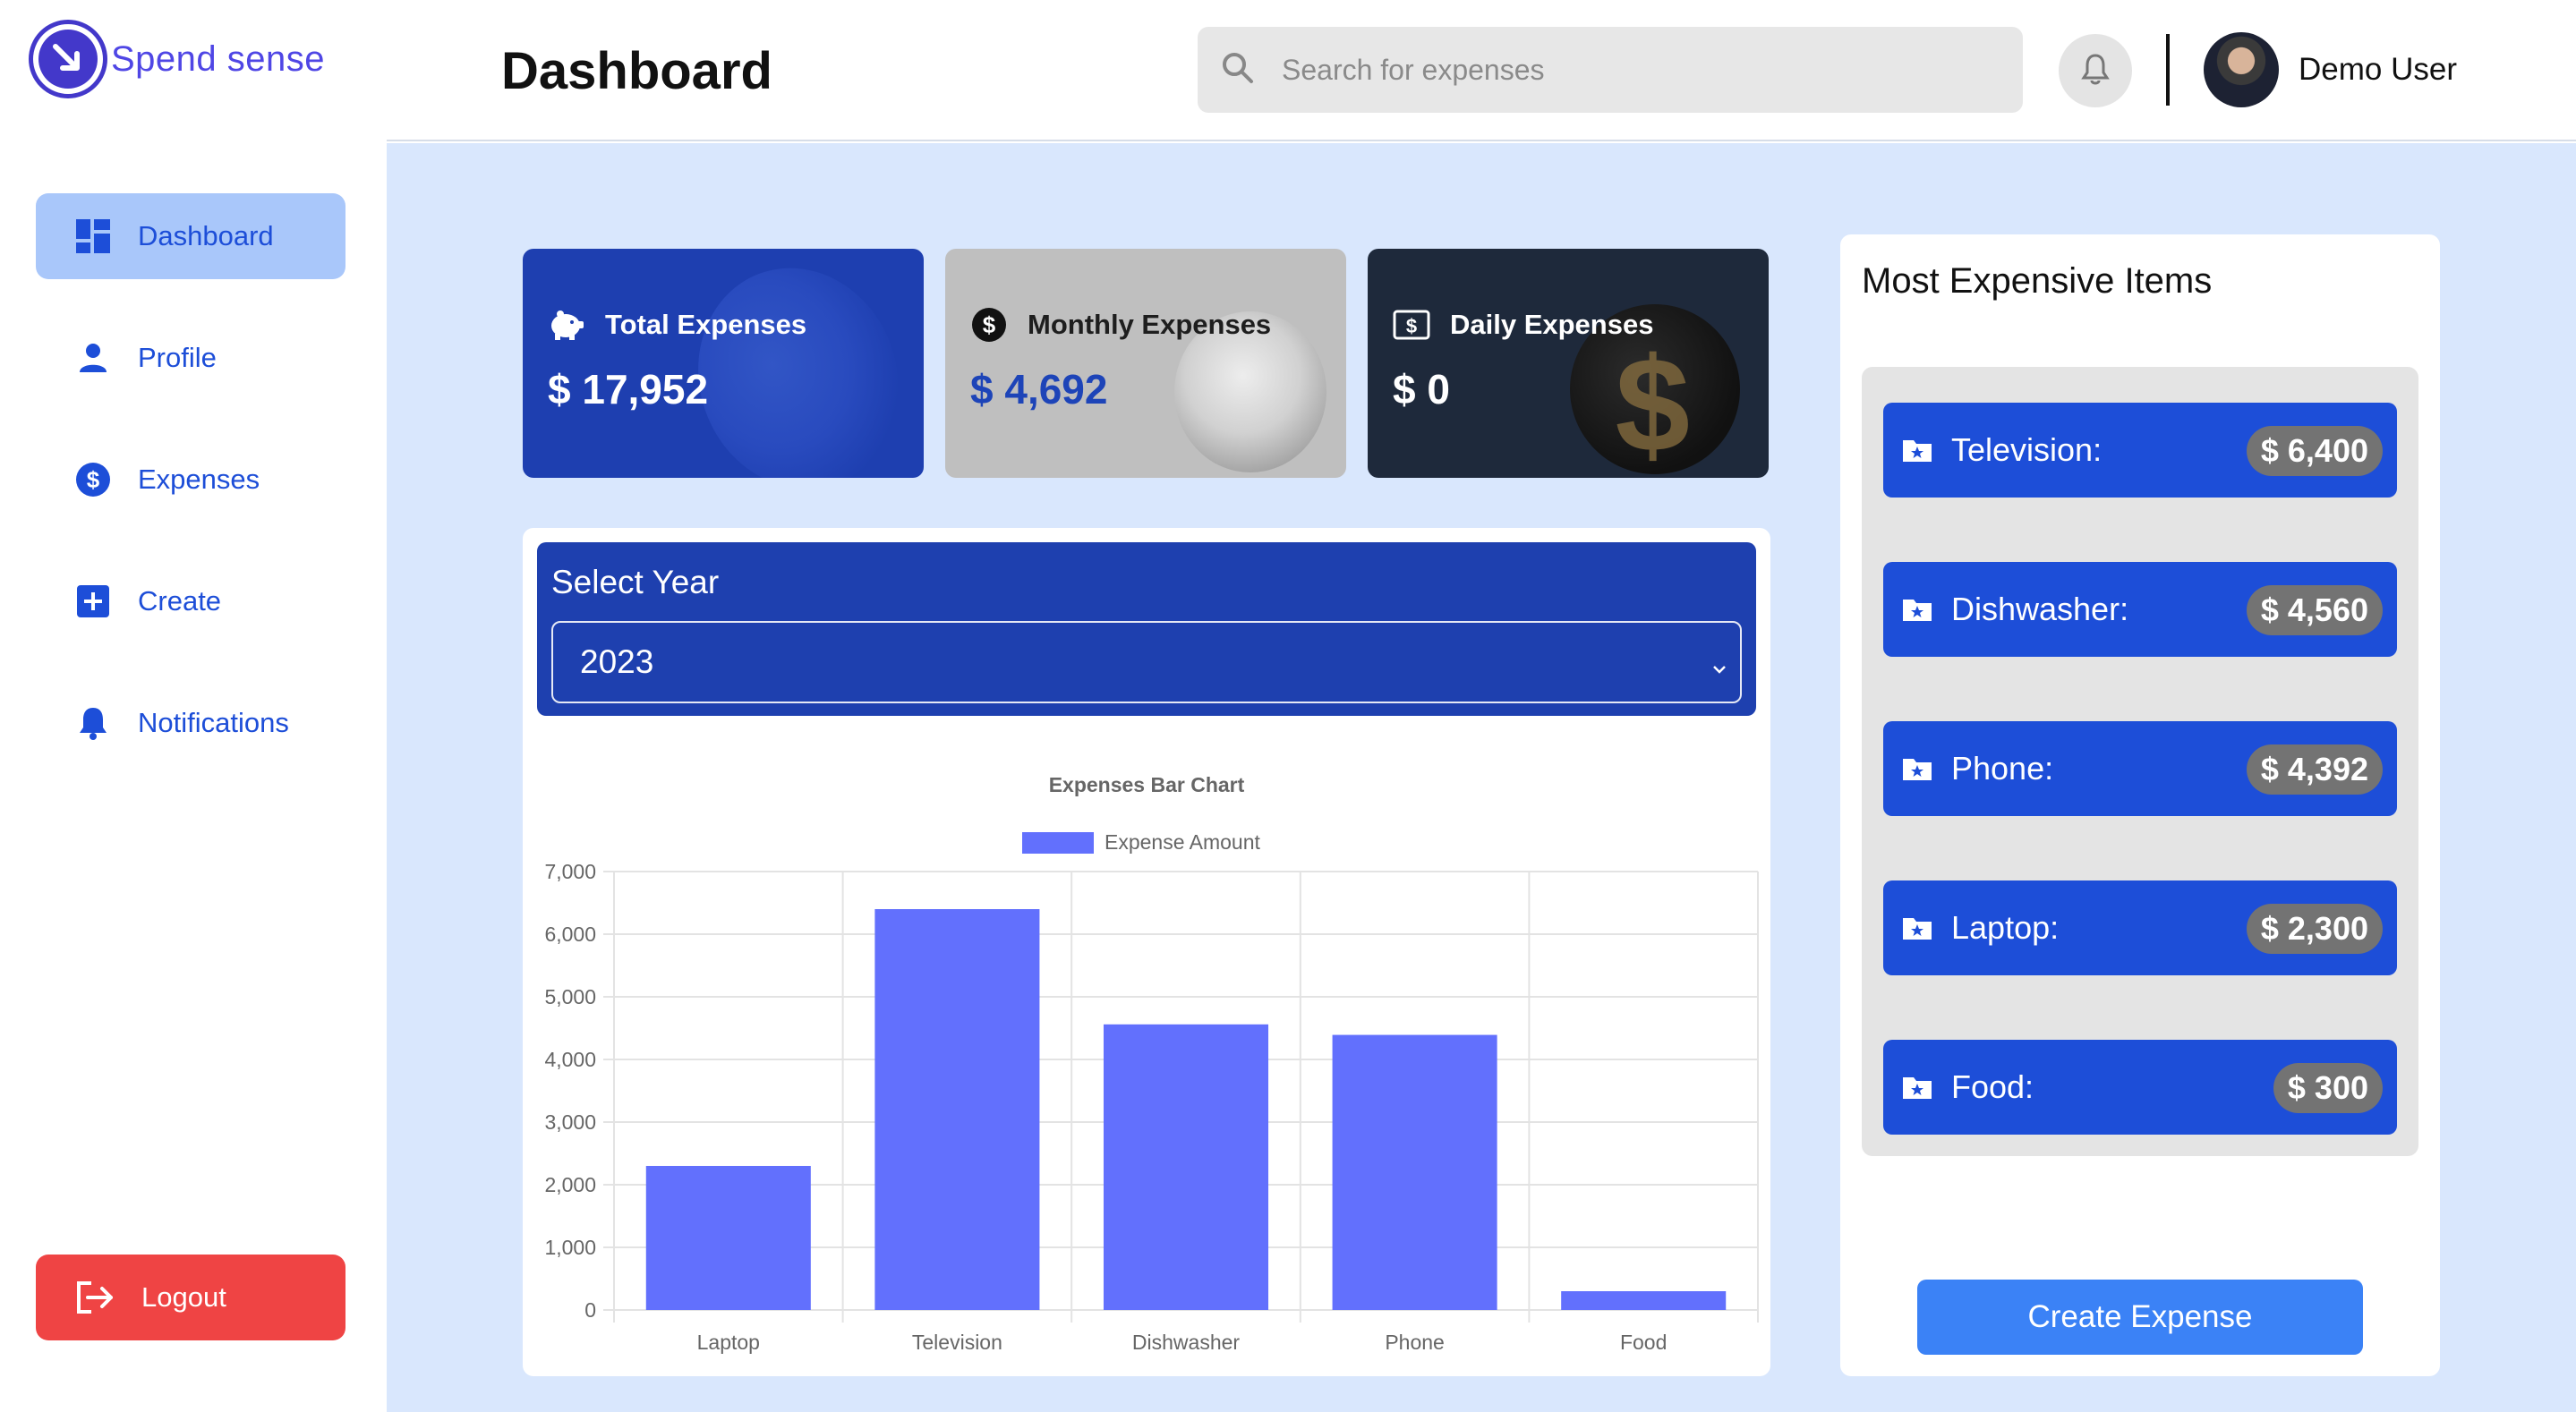 The image size is (2576, 1412). What do you see at coordinates (2002, 768) in the screenshot?
I see `item-name: Phone:` at bounding box center [2002, 768].